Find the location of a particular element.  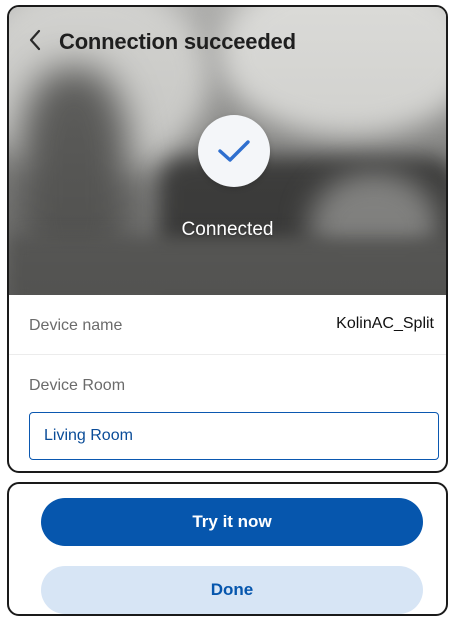

device-name-value: KolinAC_Split is located at coordinates (385, 323).